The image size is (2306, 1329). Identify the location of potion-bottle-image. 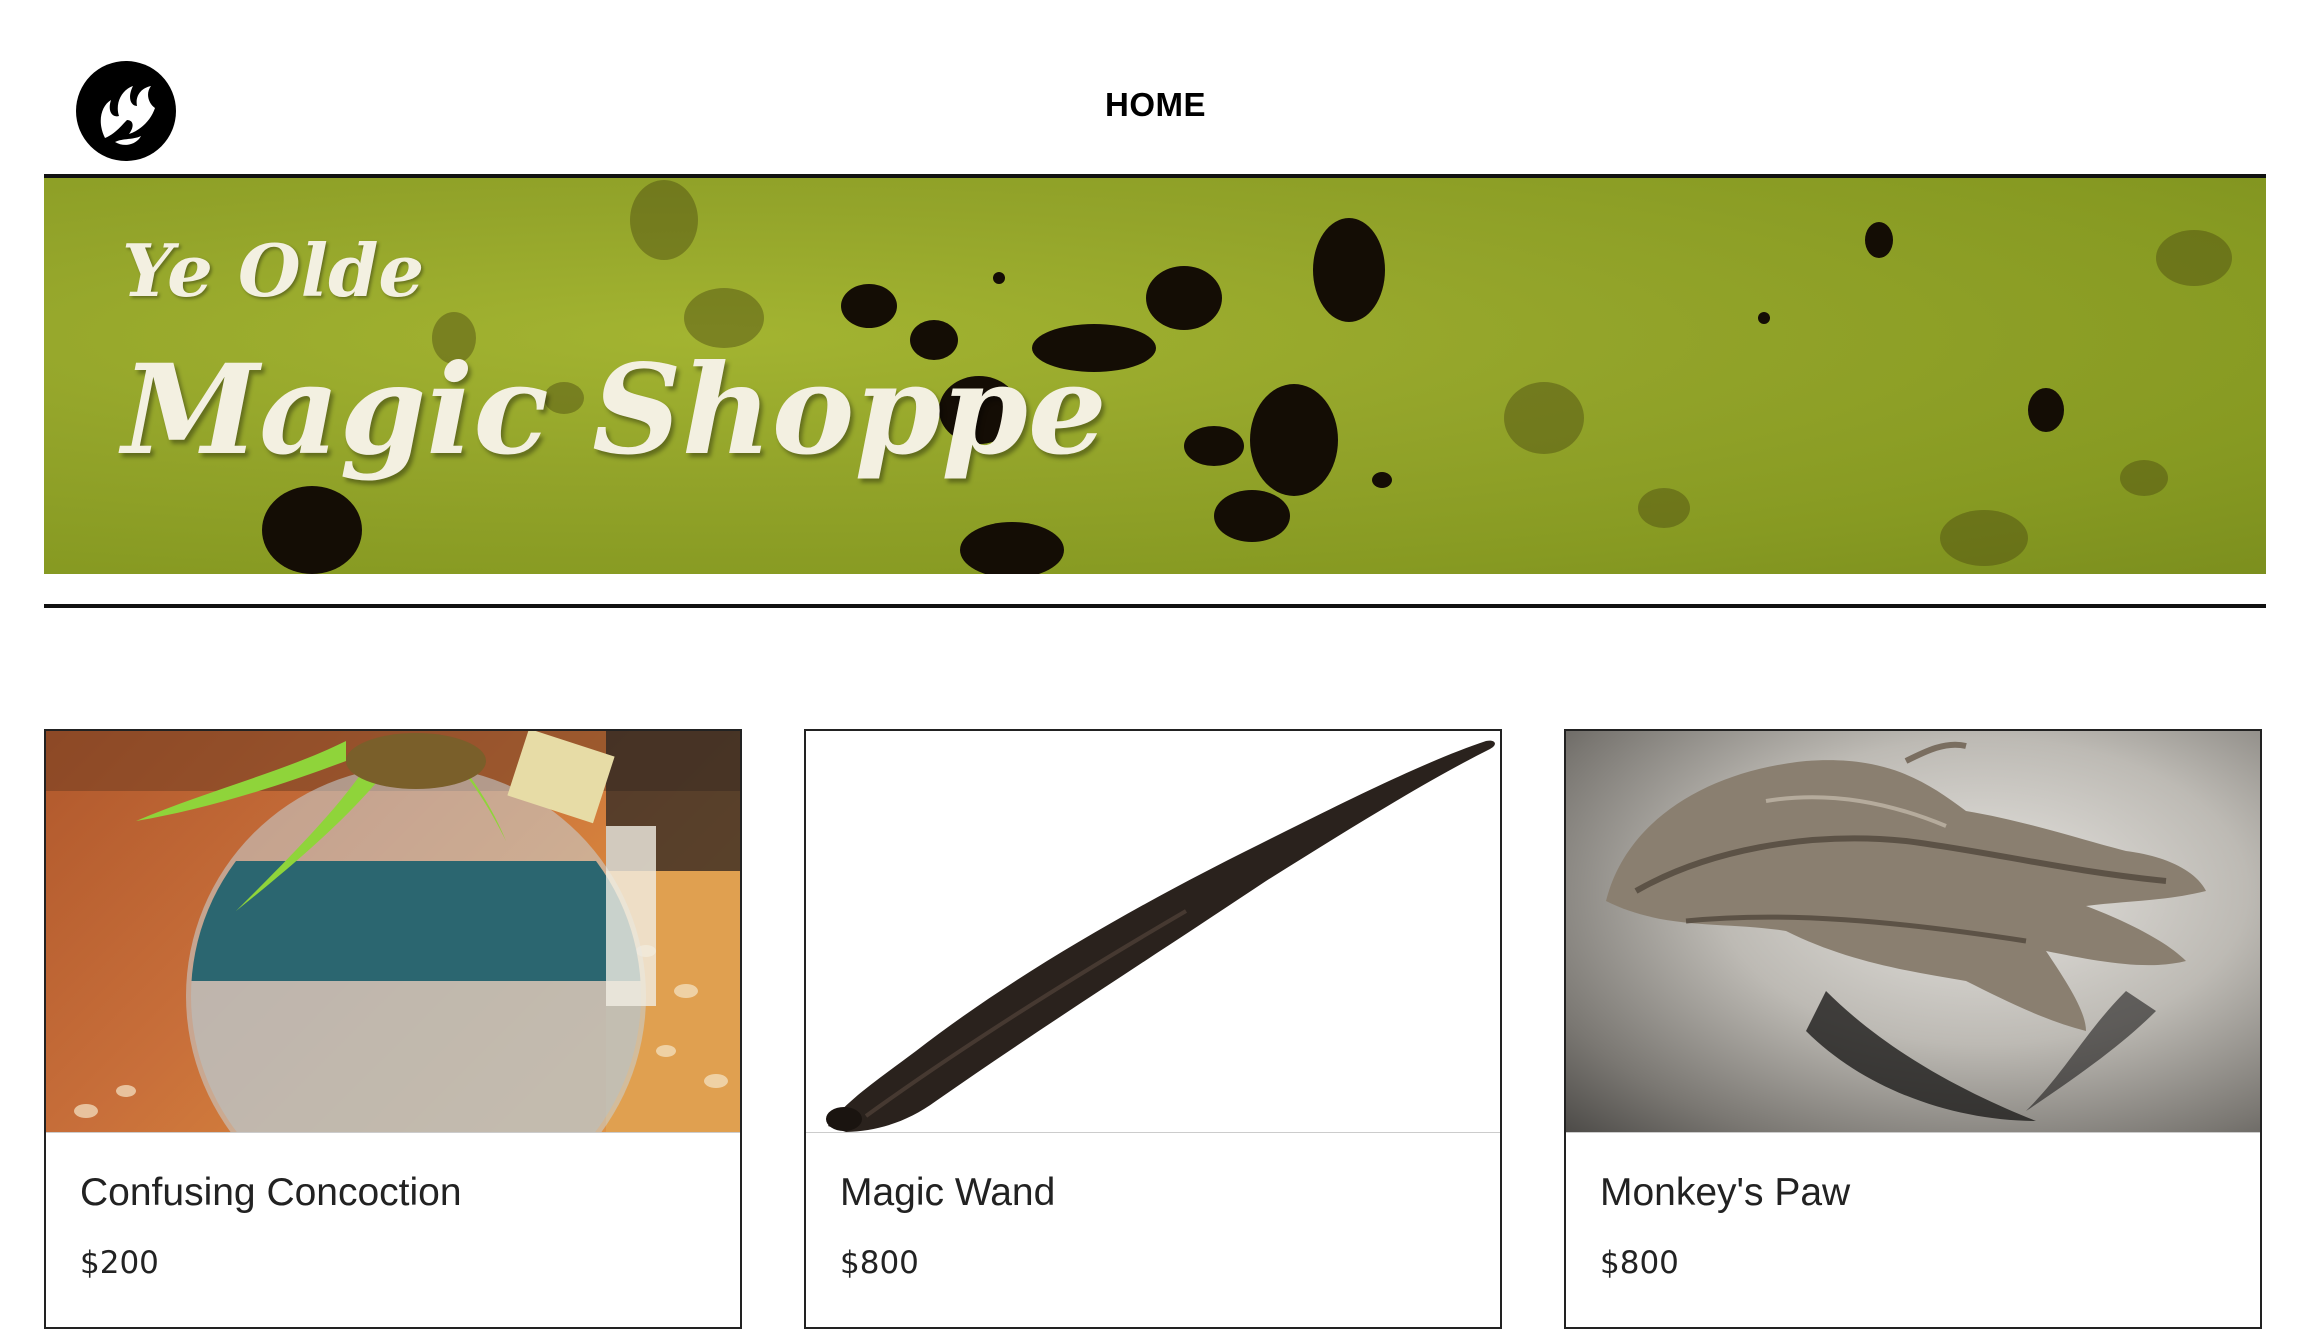
(393, 932).